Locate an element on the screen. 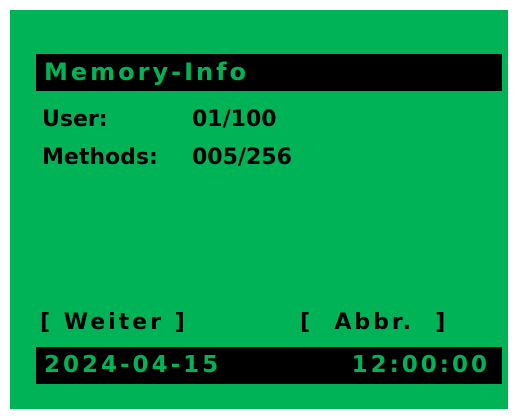  continue-softkey: [ Weiter ] is located at coordinates (114, 323).